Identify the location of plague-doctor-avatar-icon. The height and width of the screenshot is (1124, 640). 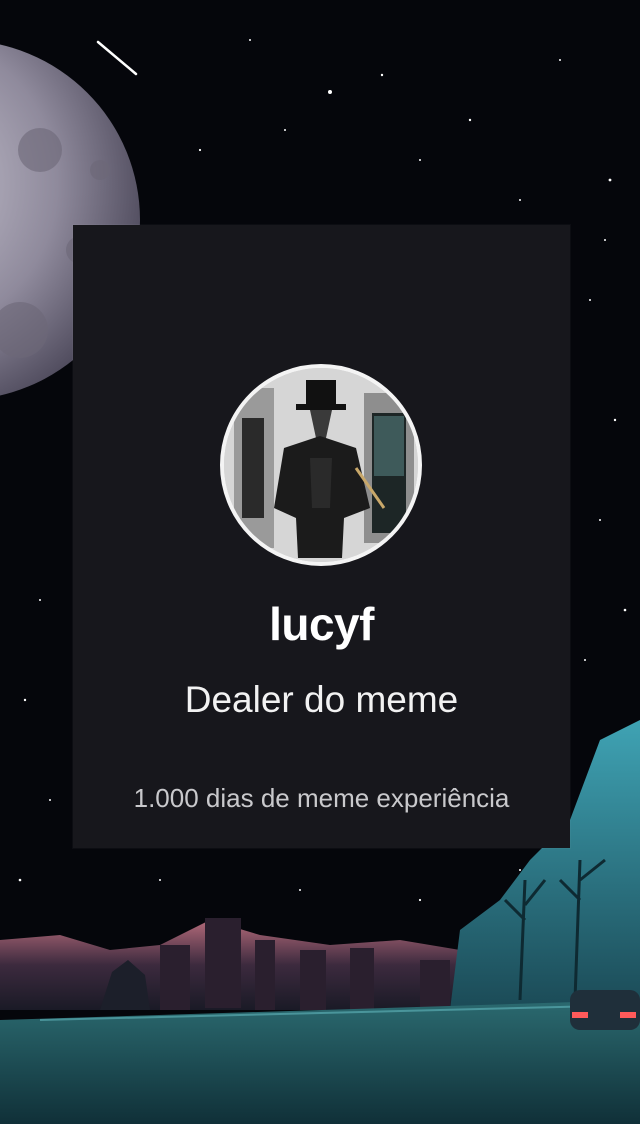
(321, 465).